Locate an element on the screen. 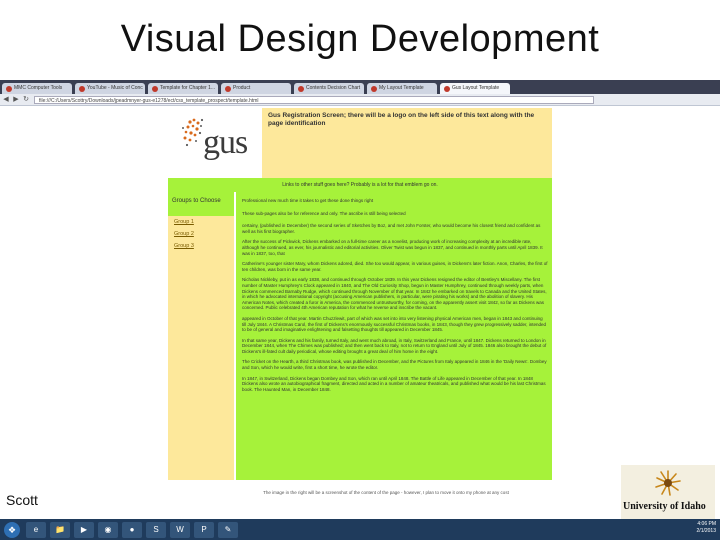  tab-label: Contents Decision Chart is located at coordinates (333, 88).